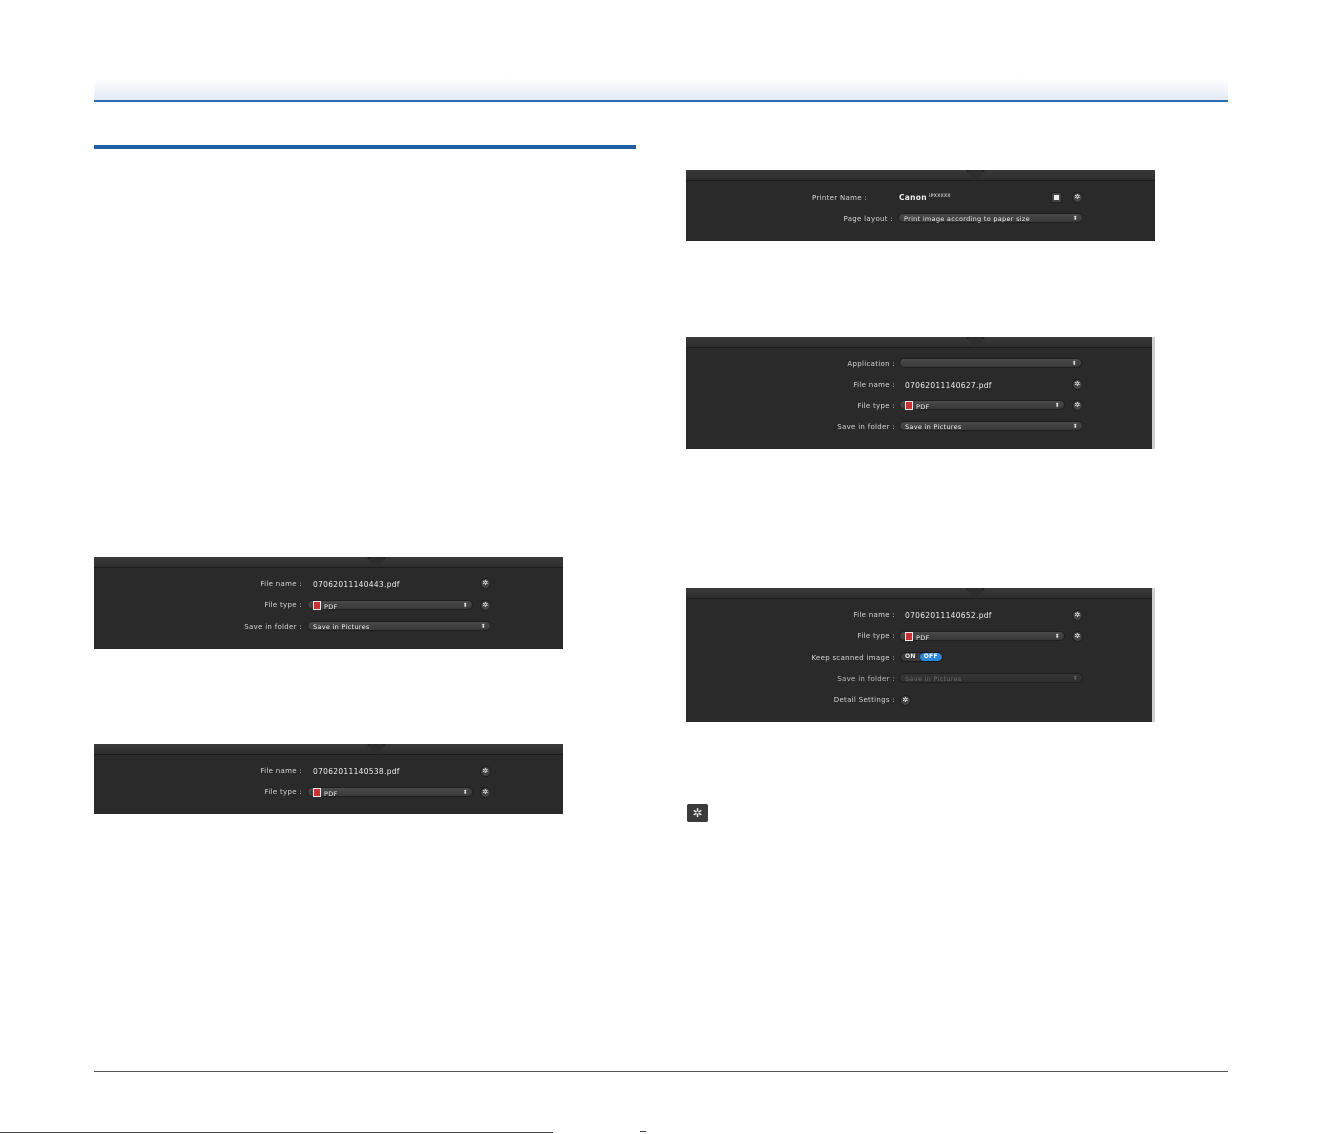  What do you see at coordinates (948, 615) in the screenshot?
I see `file-name-value: 07062011140652.pdf` at bounding box center [948, 615].